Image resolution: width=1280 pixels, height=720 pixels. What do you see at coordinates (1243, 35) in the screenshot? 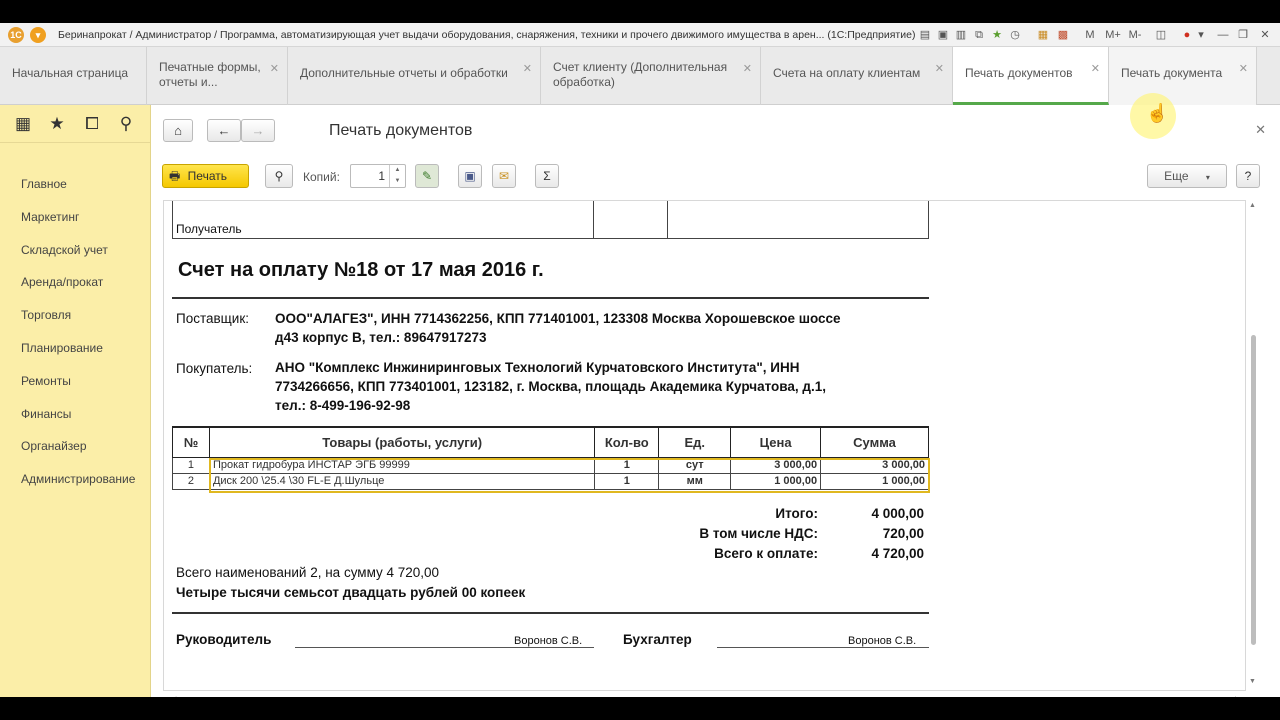
I see `restore-icon: ❐` at bounding box center [1243, 35].